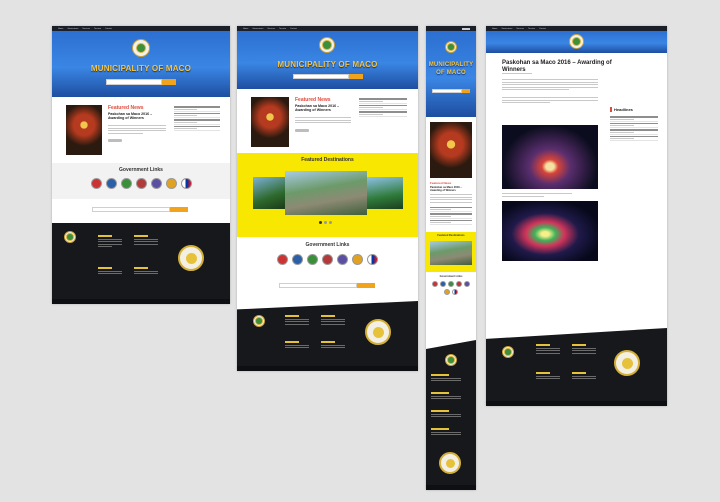  What do you see at coordinates (327, 245) in the screenshot?
I see `government-links-heading: Government Links` at bounding box center [327, 245].